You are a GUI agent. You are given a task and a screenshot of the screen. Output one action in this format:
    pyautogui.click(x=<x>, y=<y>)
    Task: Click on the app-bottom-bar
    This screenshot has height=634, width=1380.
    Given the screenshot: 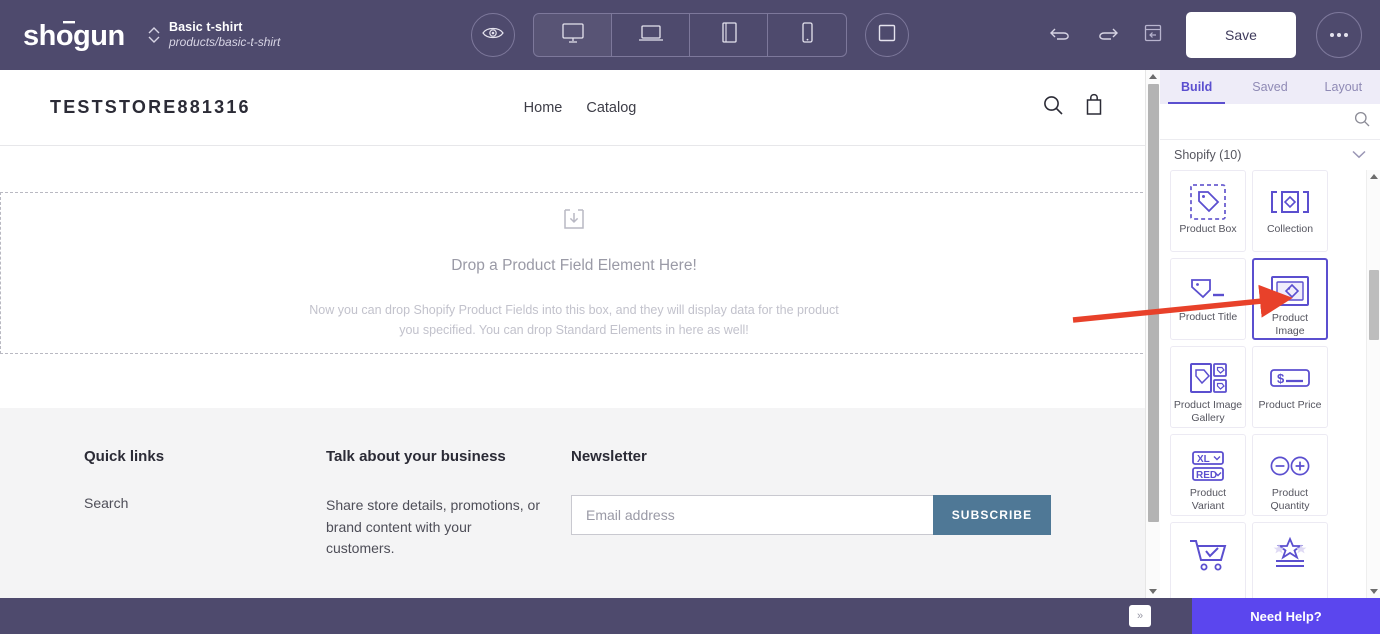 What is the action you would take?
    pyautogui.click(x=690, y=616)
    